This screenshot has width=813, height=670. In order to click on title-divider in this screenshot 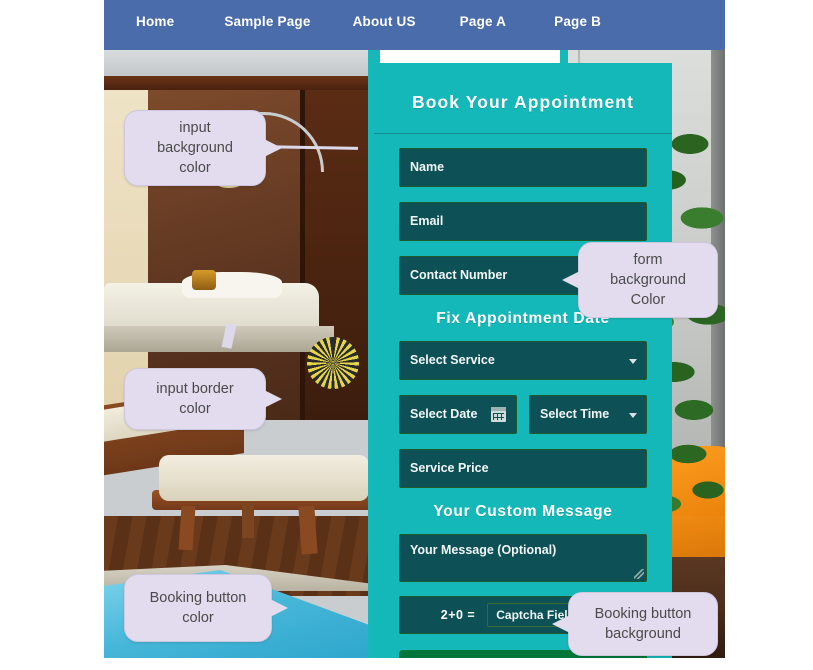, I will do `click(523, 134)`.